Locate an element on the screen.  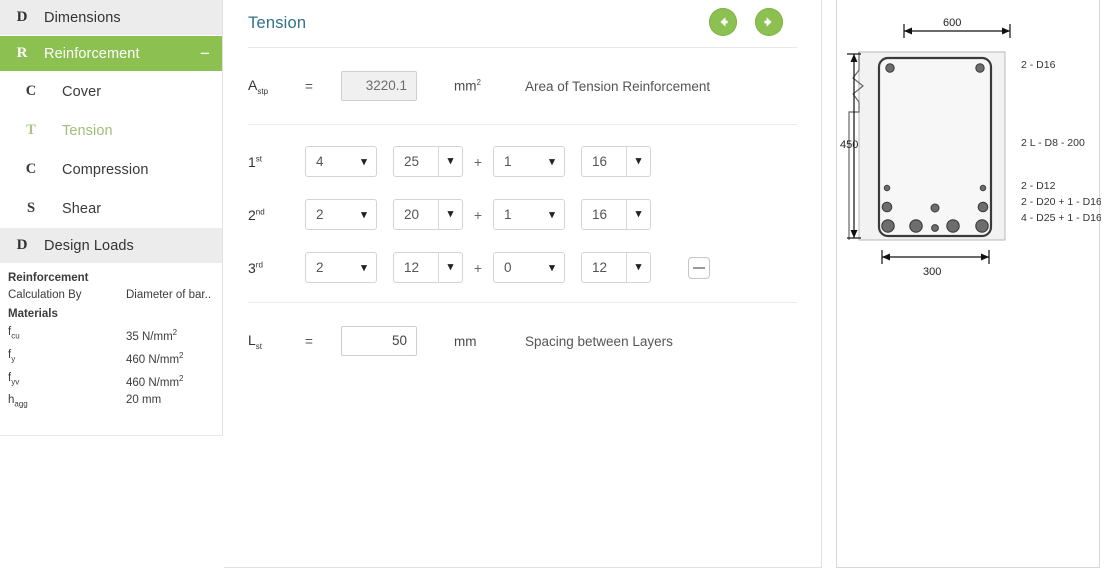
layer1-quantity-select: 4 ▾ is located at coordinates (341, 161).